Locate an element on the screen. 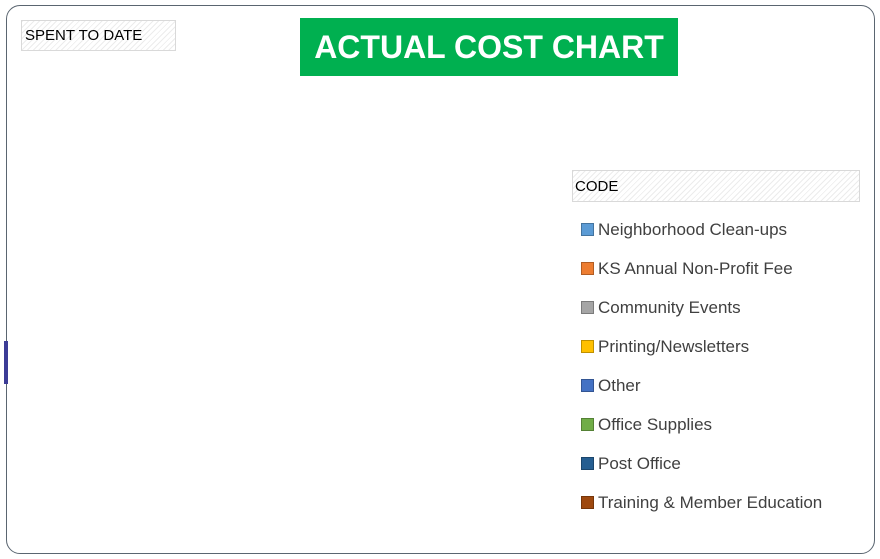  legend-label: Community Events is located at coordinates (669, 307).